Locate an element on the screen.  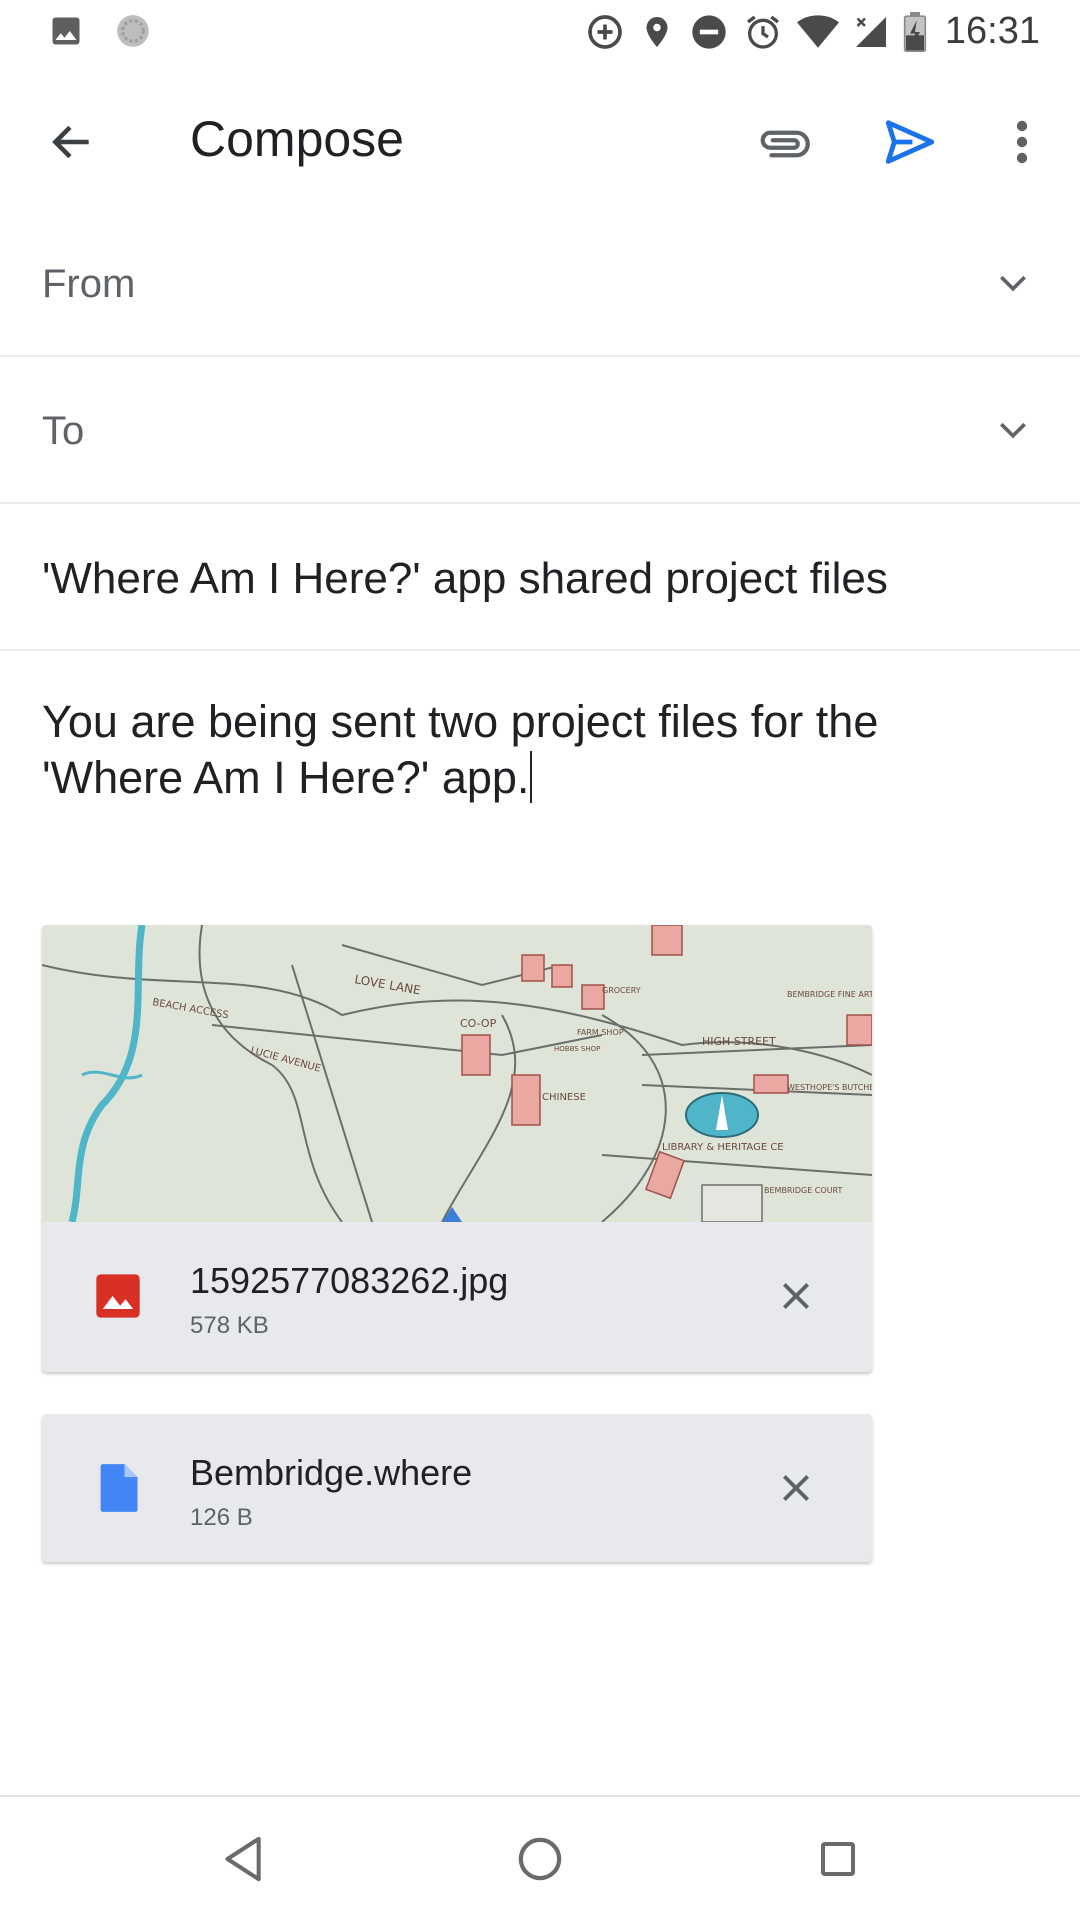
more-options-button is located at coordinates (1022, 142).